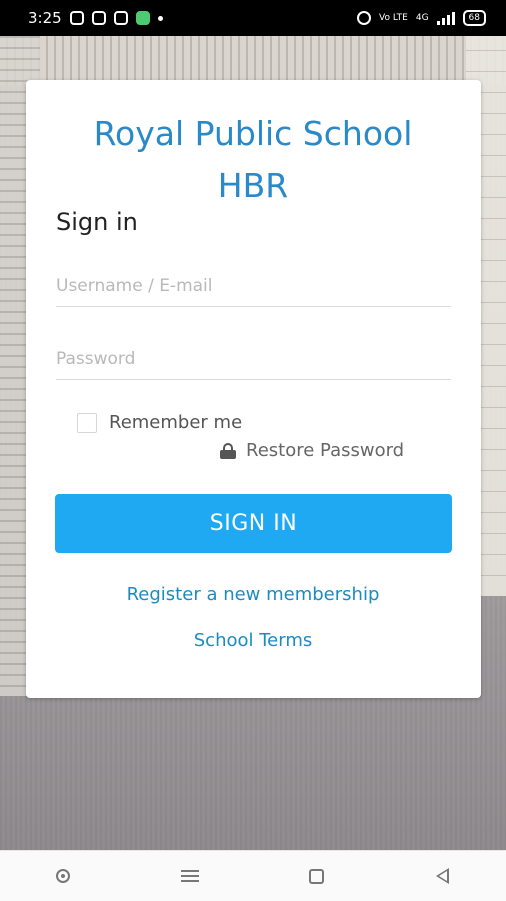 This screenshot has width=506, height=901. What do you see at coordinates (445, 18) in the screenshot?
I see `signal-icon` at bounding box center [445, 18].